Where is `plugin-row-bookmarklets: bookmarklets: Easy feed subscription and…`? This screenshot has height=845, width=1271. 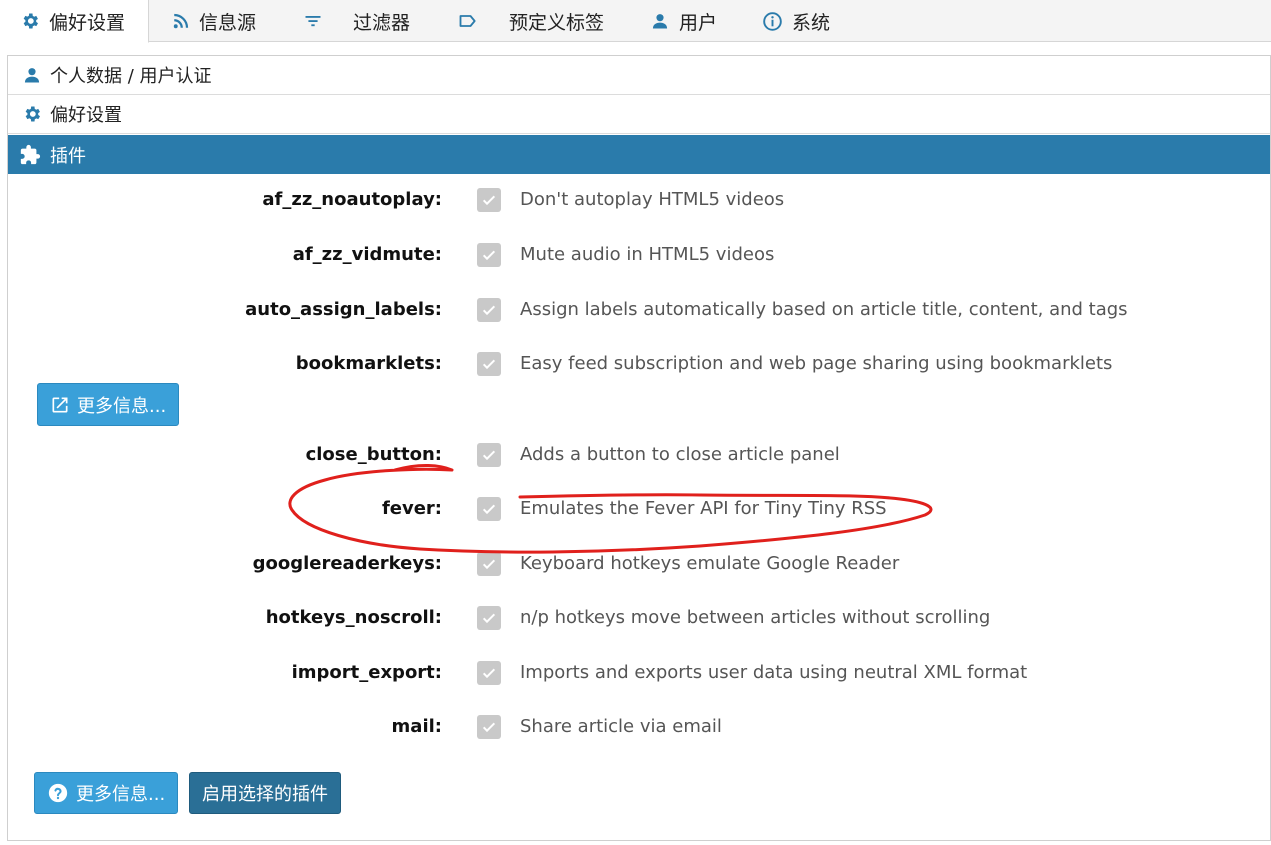 plugin-row-bookmarklets: bookmarklets: Easy feed subscription and… is located at coordinates (639, 366).